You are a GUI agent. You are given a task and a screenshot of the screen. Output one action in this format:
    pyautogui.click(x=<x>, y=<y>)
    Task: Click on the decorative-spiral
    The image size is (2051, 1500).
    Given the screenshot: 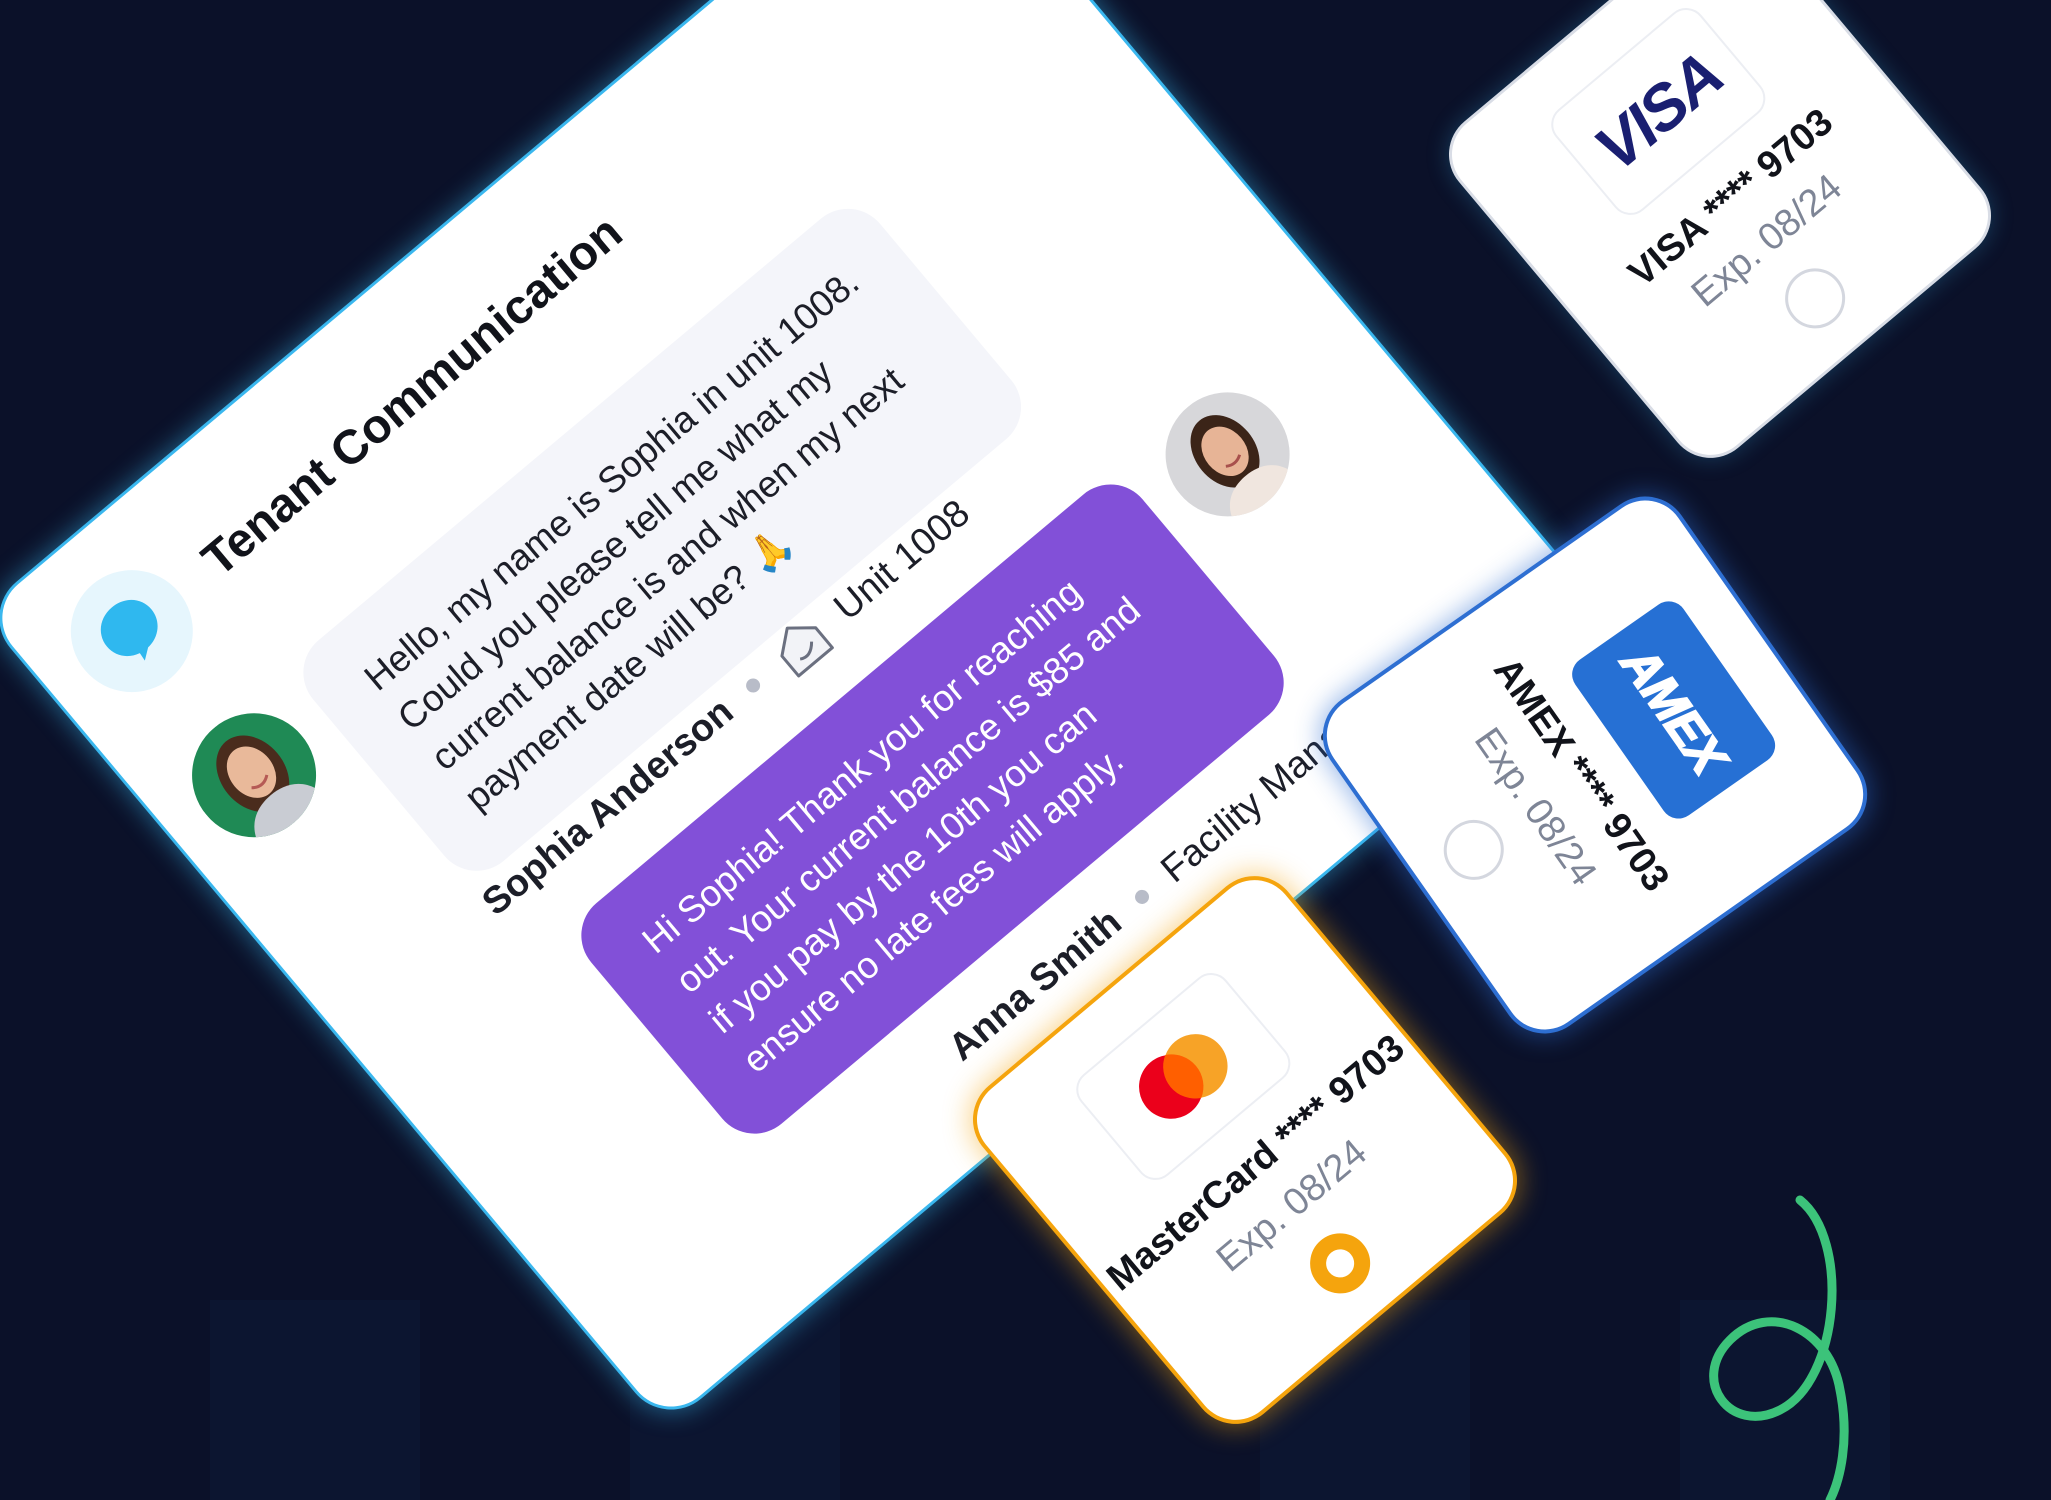 What is the action you would take?
    pyautogui.click(x=1779, y=1347)
    